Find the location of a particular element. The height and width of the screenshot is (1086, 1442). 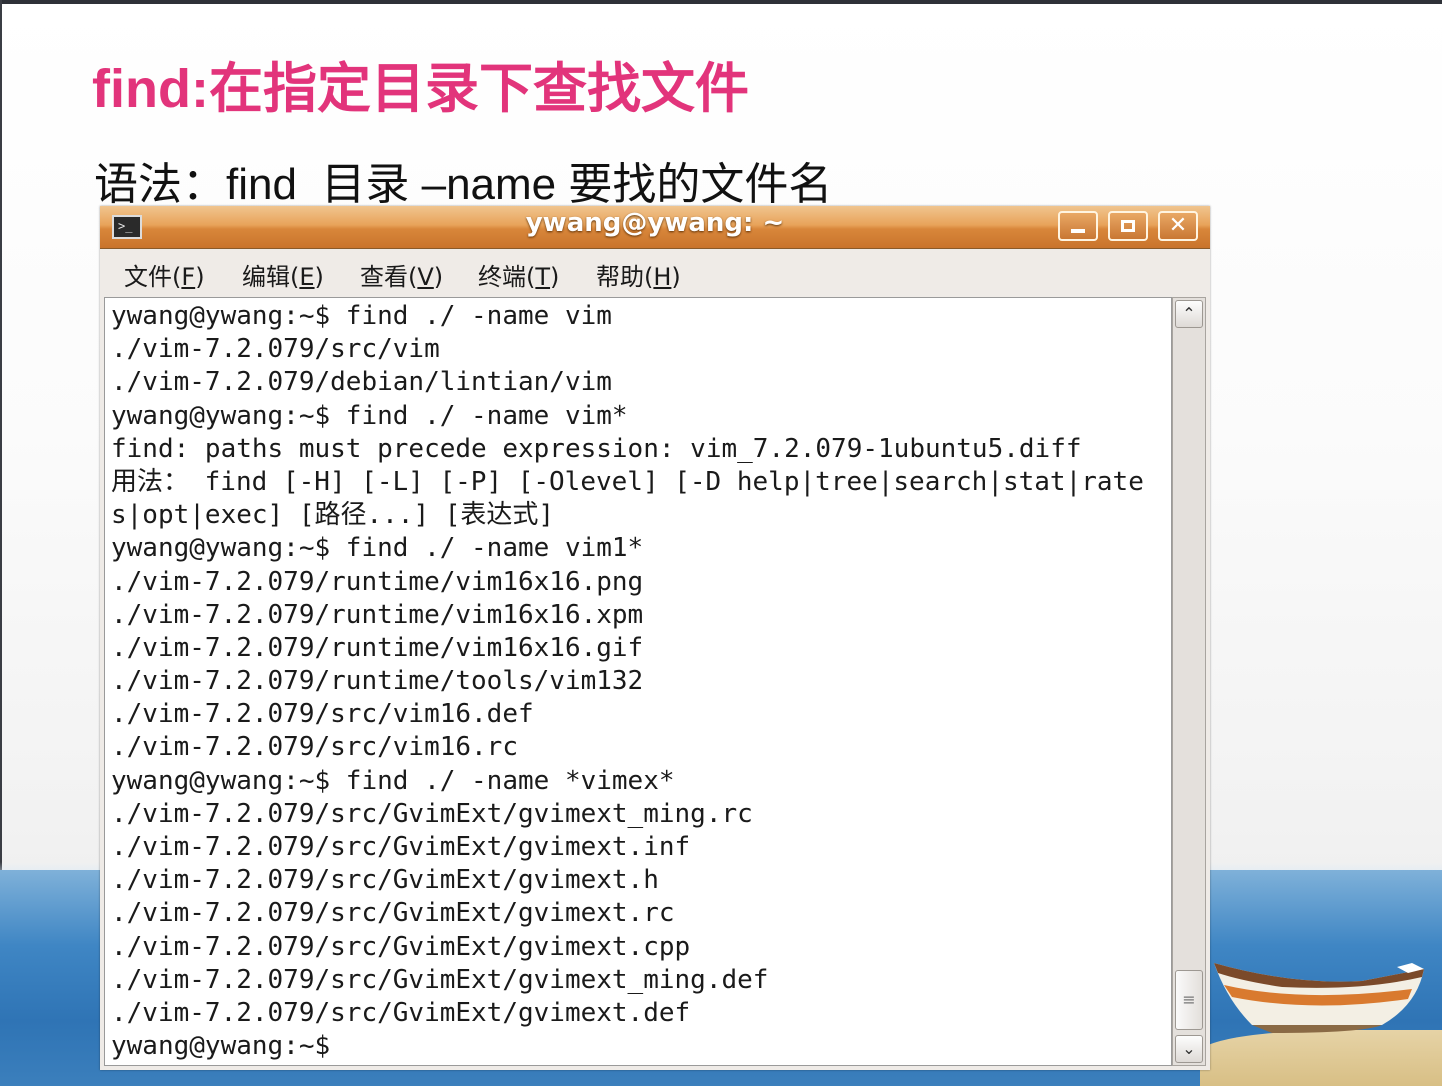

minimize-button is located at coordinates (1078, 226).